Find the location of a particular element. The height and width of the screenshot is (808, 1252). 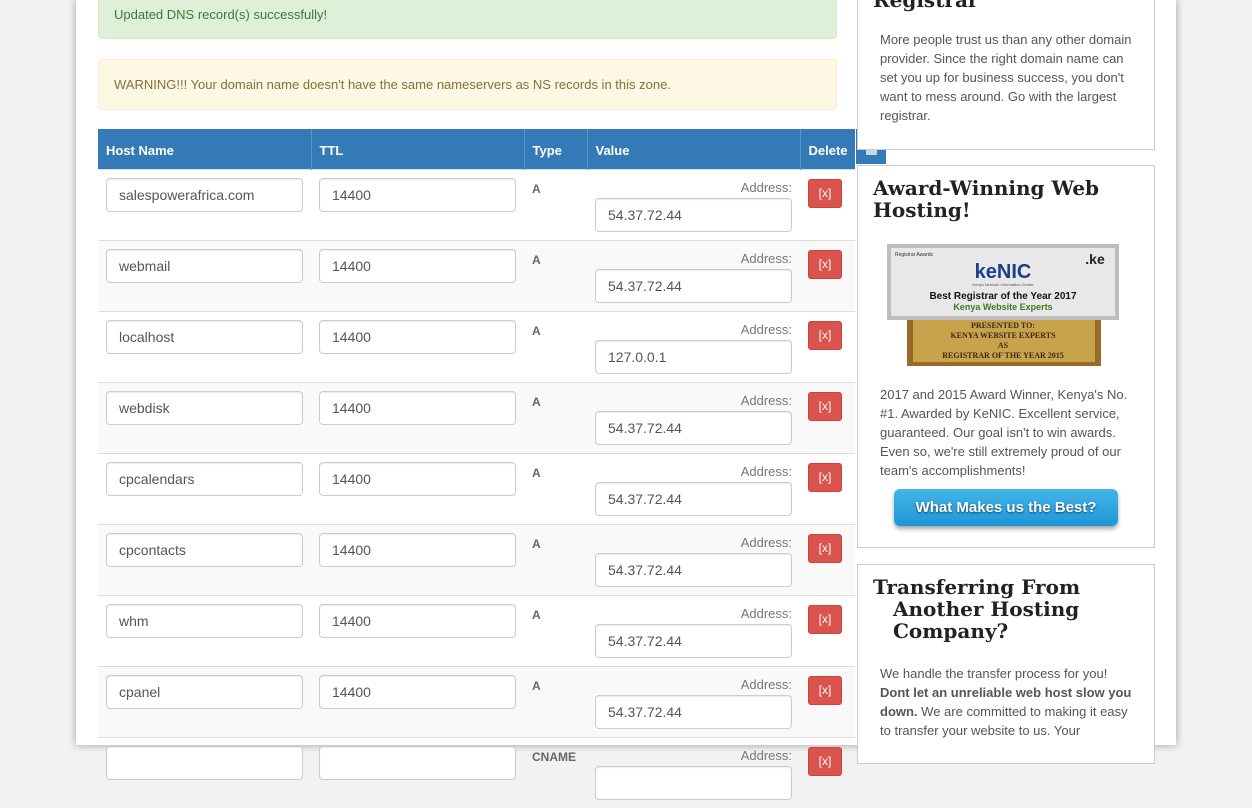

svg-text:Kenya Network Information Cent: Kenya Network Information Center is located at coordinates (1003, 284).